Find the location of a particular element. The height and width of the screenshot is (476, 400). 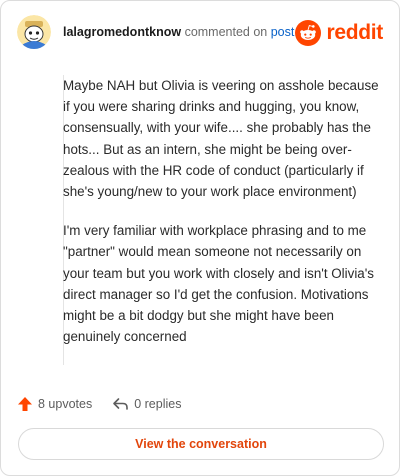

reddit-logo: reddit is located at coordinates (339, 33).